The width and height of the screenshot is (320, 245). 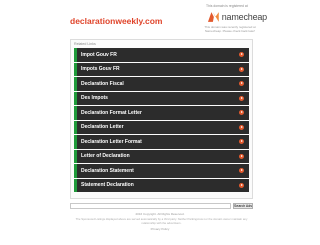 I want to click on related-link-label: Impots Gouv FR, so click(x=100, y=69).